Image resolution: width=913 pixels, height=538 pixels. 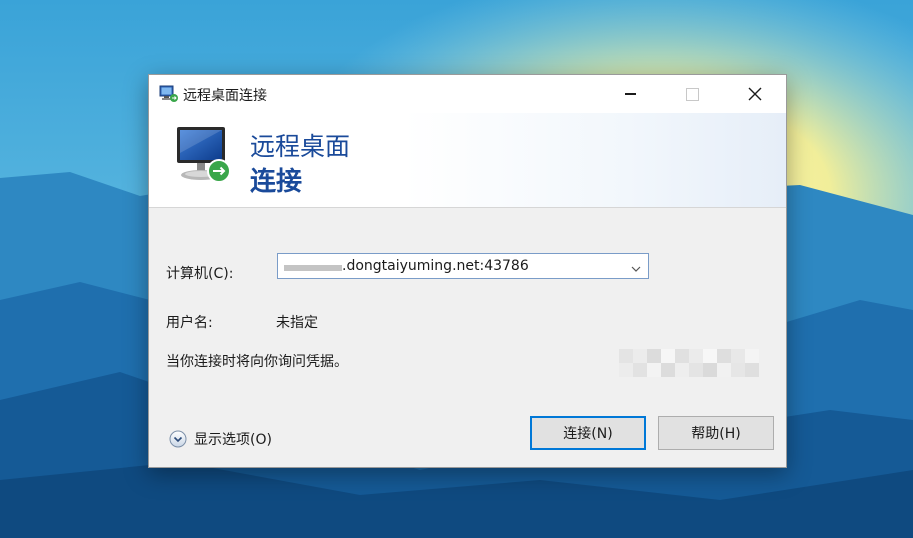 What do you see at coordinates (276, 182) in the screenshot?
I see `banner-title-line2: 连接` at bounding box center [276, 182].